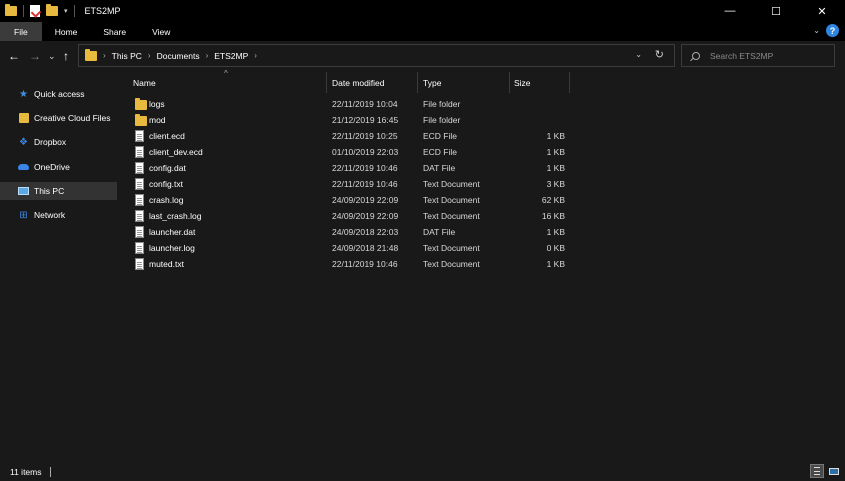 Image resolution: width=845 pixels, height=481 pixels. Describe the element at coordinates (23, 167) in the screenshot. I see `onedrive-icon` at that location.